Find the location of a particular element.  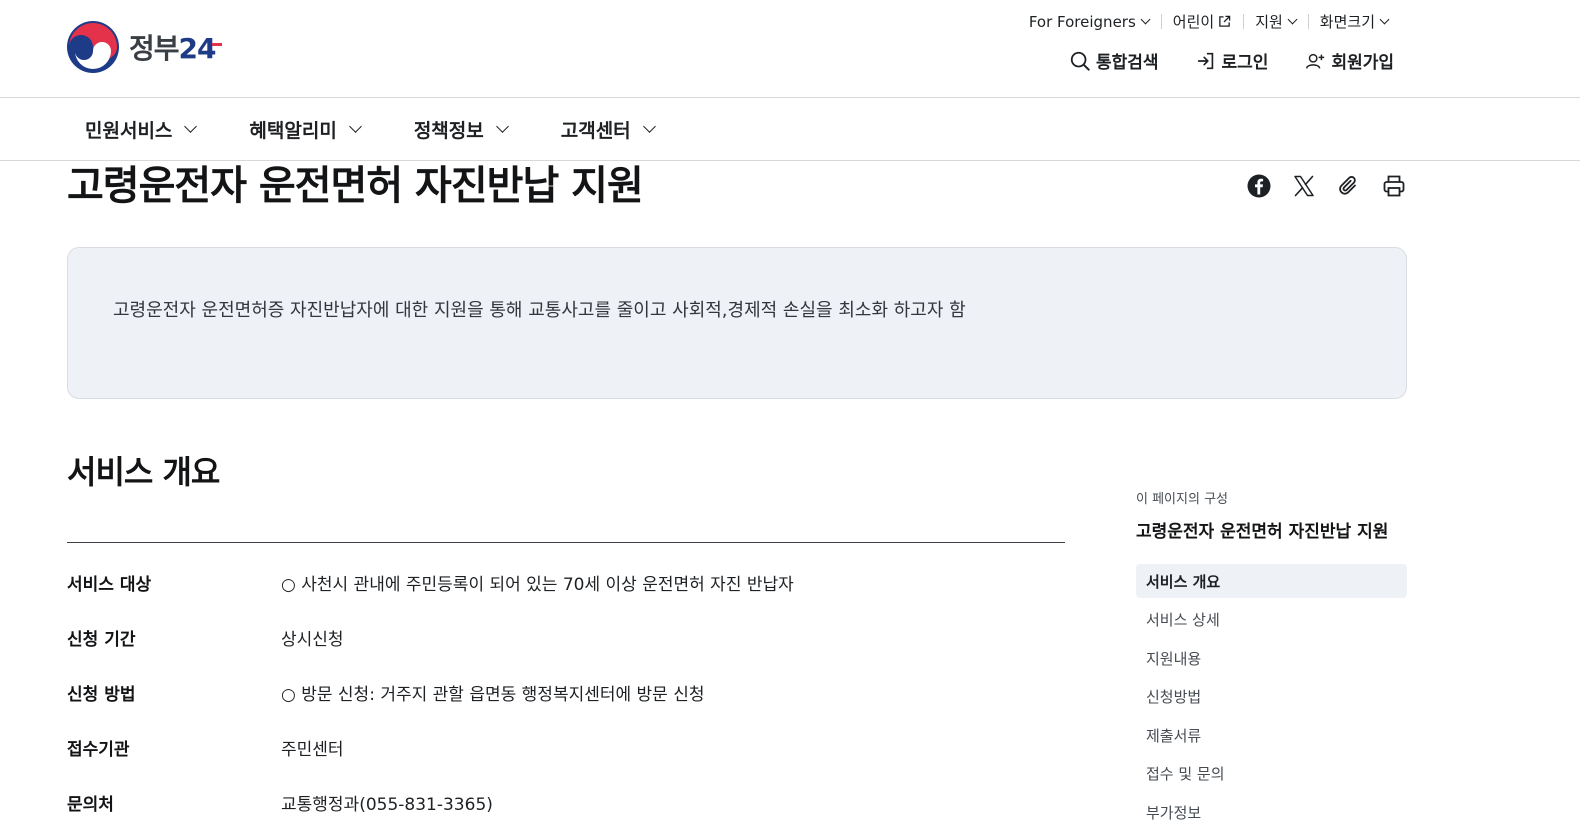

page-title: 고령운전자 운전면허 자진반납 지원 is located at coordinates (355, 186).